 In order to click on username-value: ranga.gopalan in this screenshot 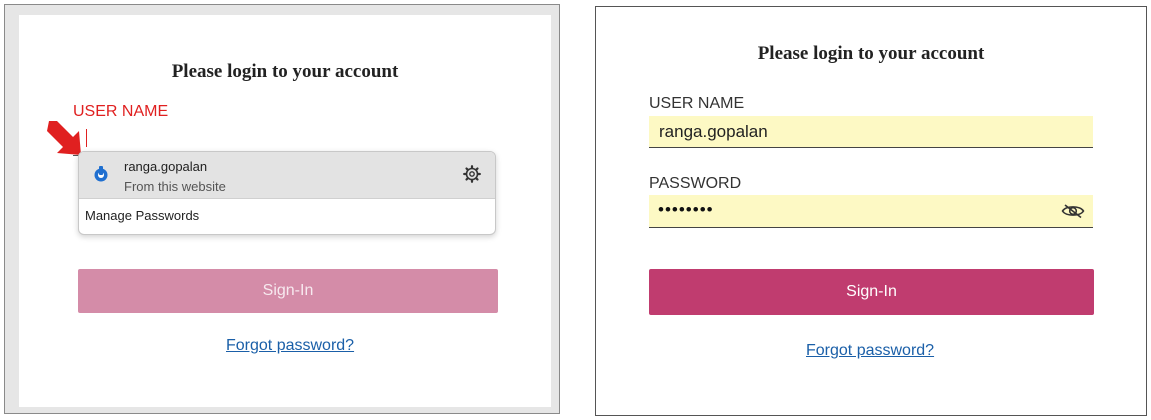, I will do `click(713, 131)`.